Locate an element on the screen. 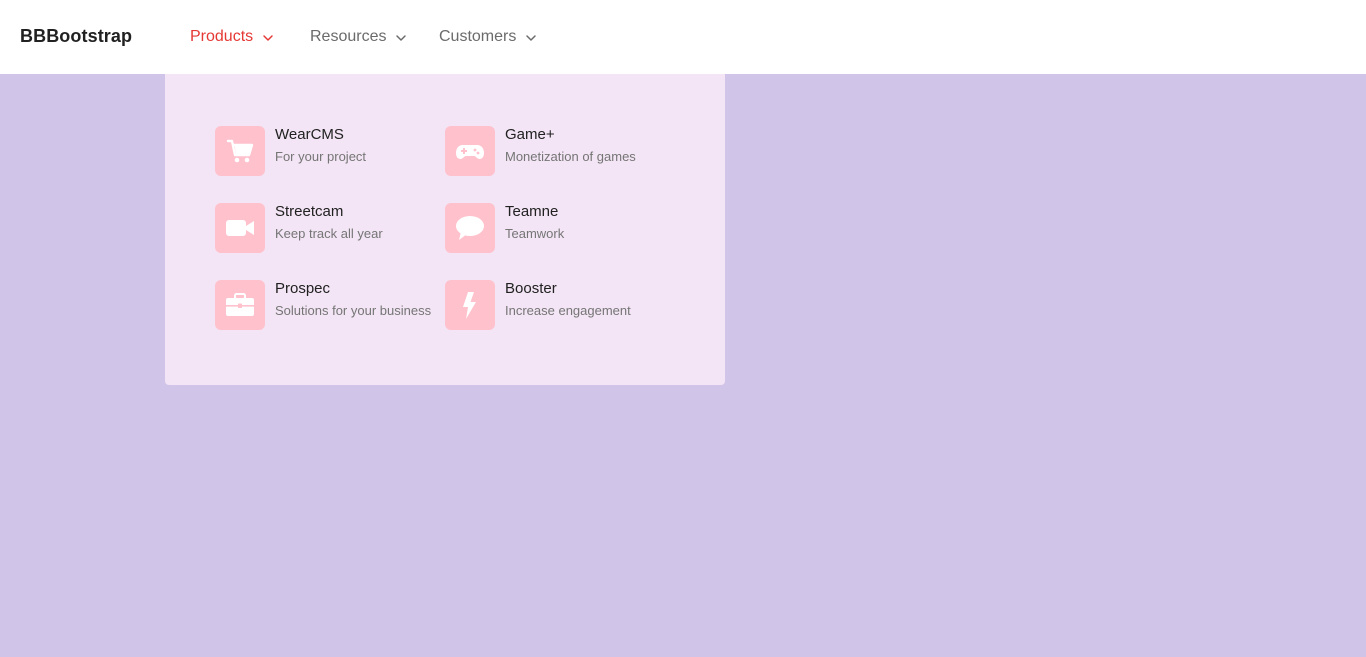 The height and width of the screenshot is (657, 1366). dropdown-item-prospec: Prospec Solutions for your business is located at coordinates (325, 306).